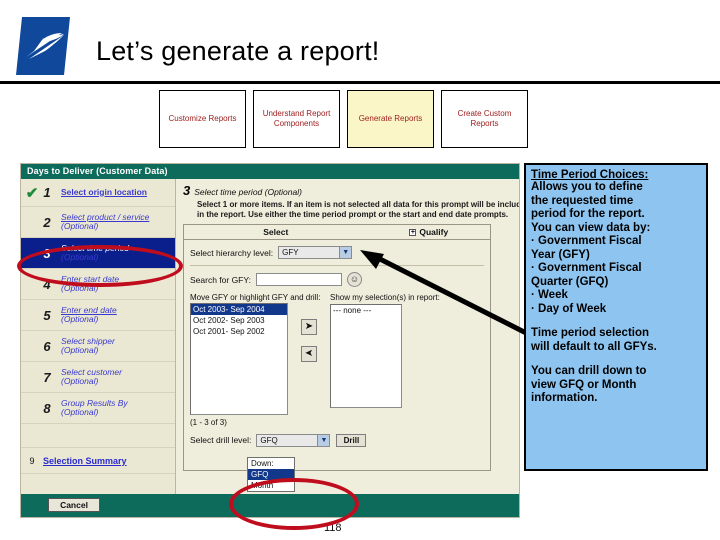  I want to click on page-title: Let’s generate a report!, so click(238, 51).